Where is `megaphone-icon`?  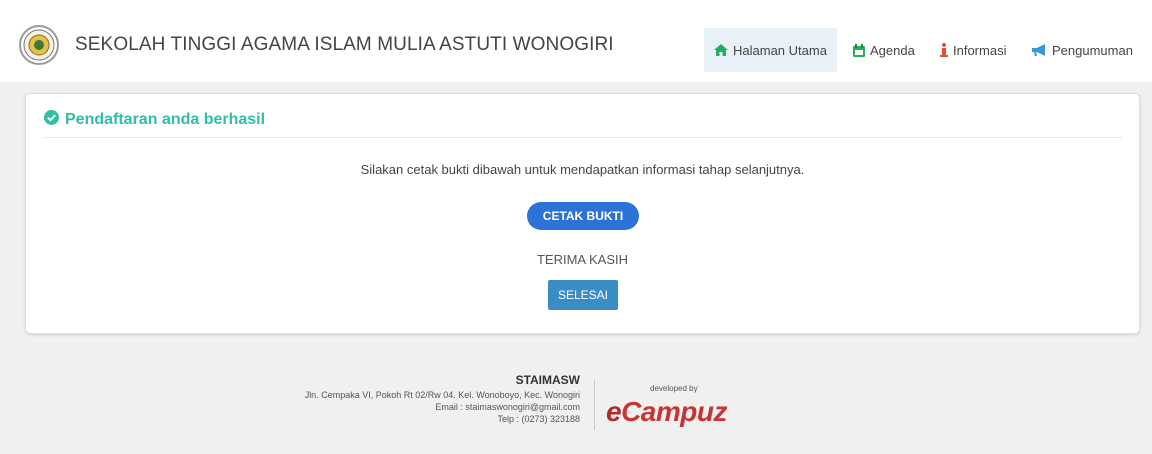
megaphone-icon is located at coordinates (1039, 50).